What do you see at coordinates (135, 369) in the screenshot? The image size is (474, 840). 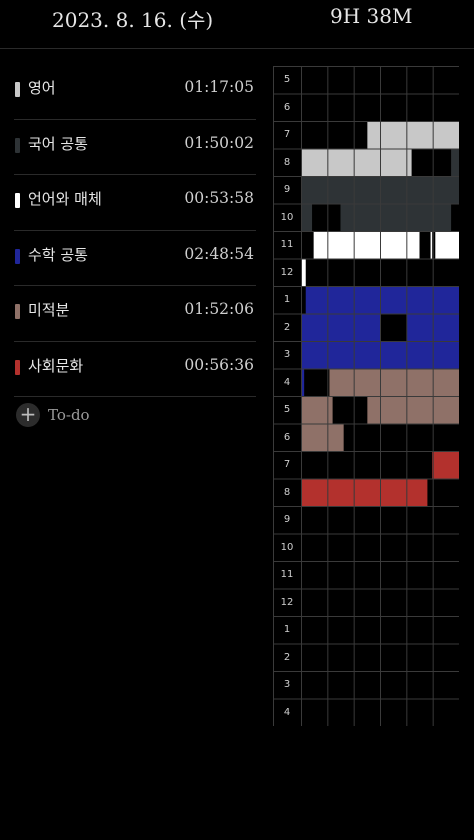 I see `subject-row: 사회문화 00:56:36` at bounding box center [135, 369].